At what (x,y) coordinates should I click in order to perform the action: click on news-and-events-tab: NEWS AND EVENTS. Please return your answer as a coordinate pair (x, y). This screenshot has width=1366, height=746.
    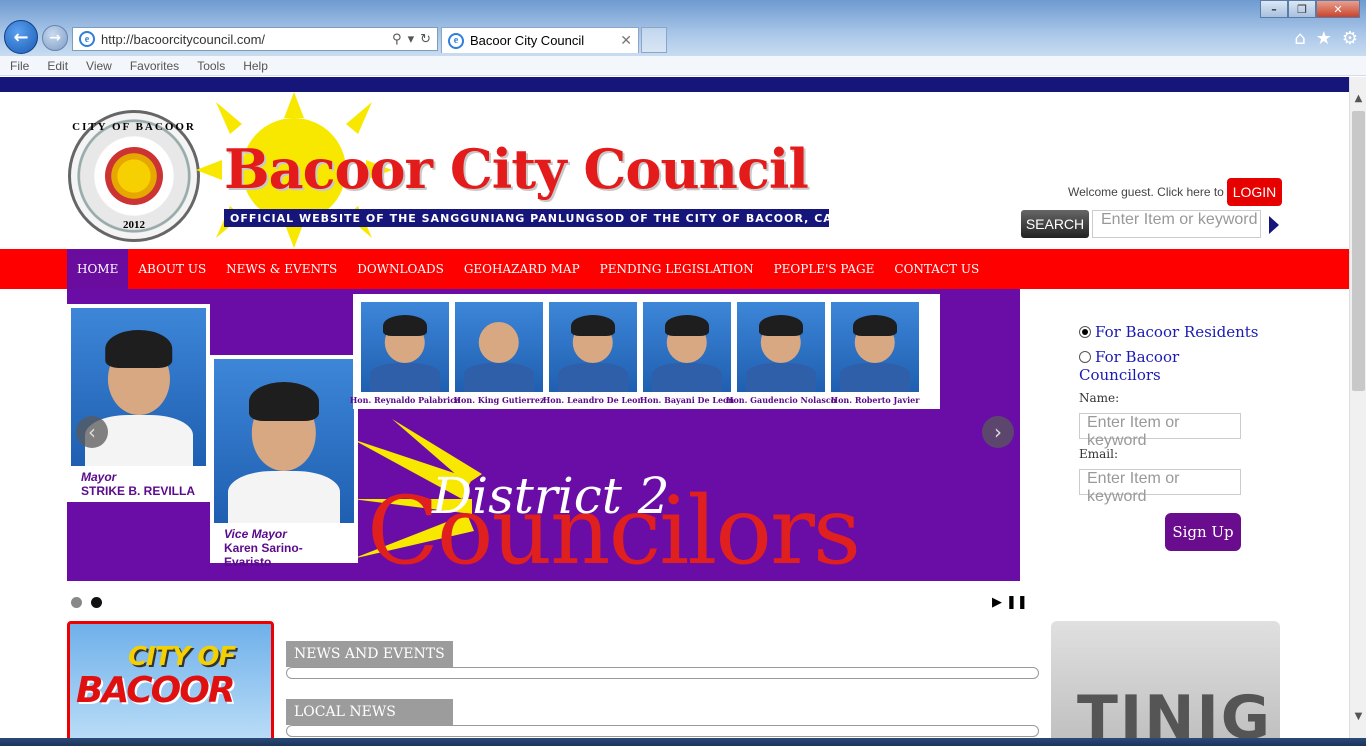
    Looking at the image, I should click on (369, 654).